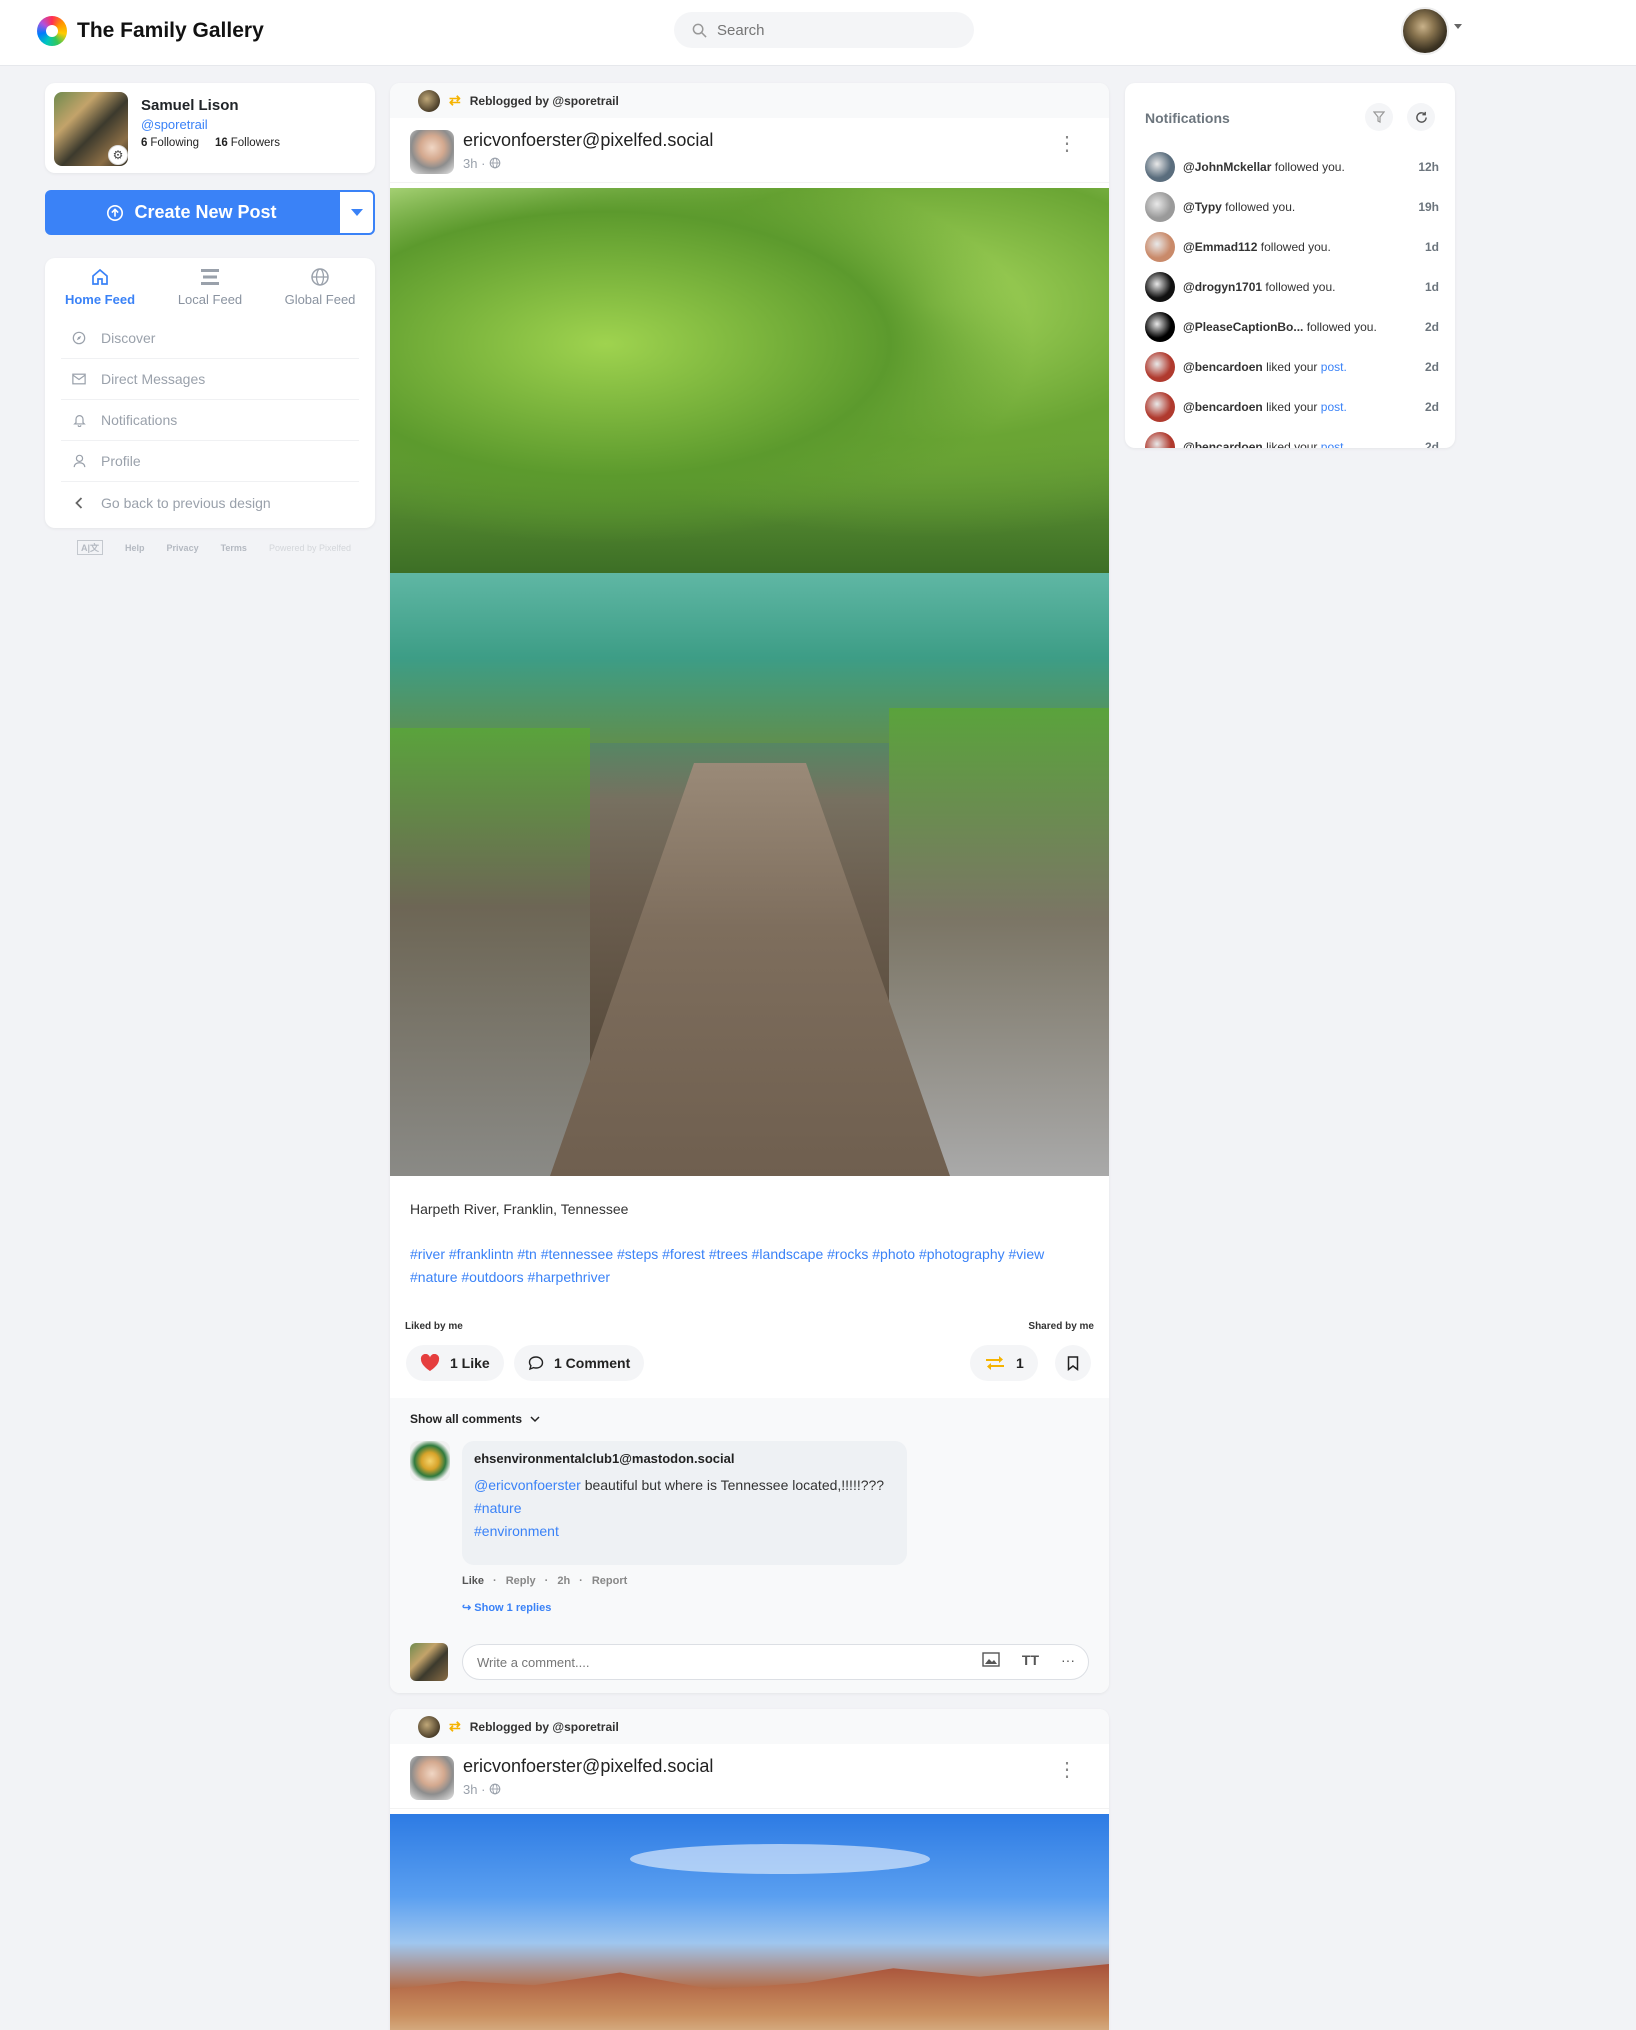 The width and height of the screenshot is (1636, 2030). I want to click on footer-privacy: Privacy, so click(183, 548).